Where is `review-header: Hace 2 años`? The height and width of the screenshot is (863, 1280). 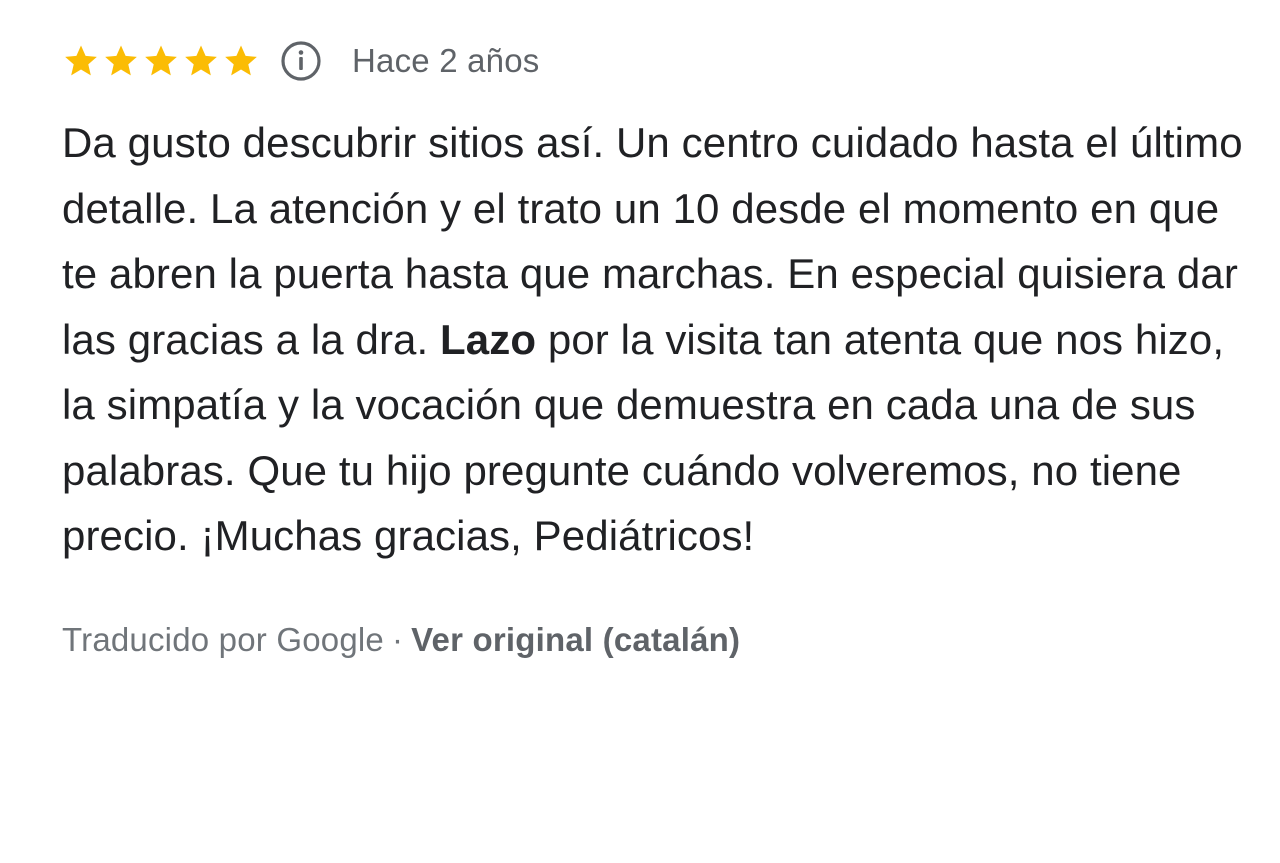 review-header: Hace 2 años is located at coordinates (662, 61).